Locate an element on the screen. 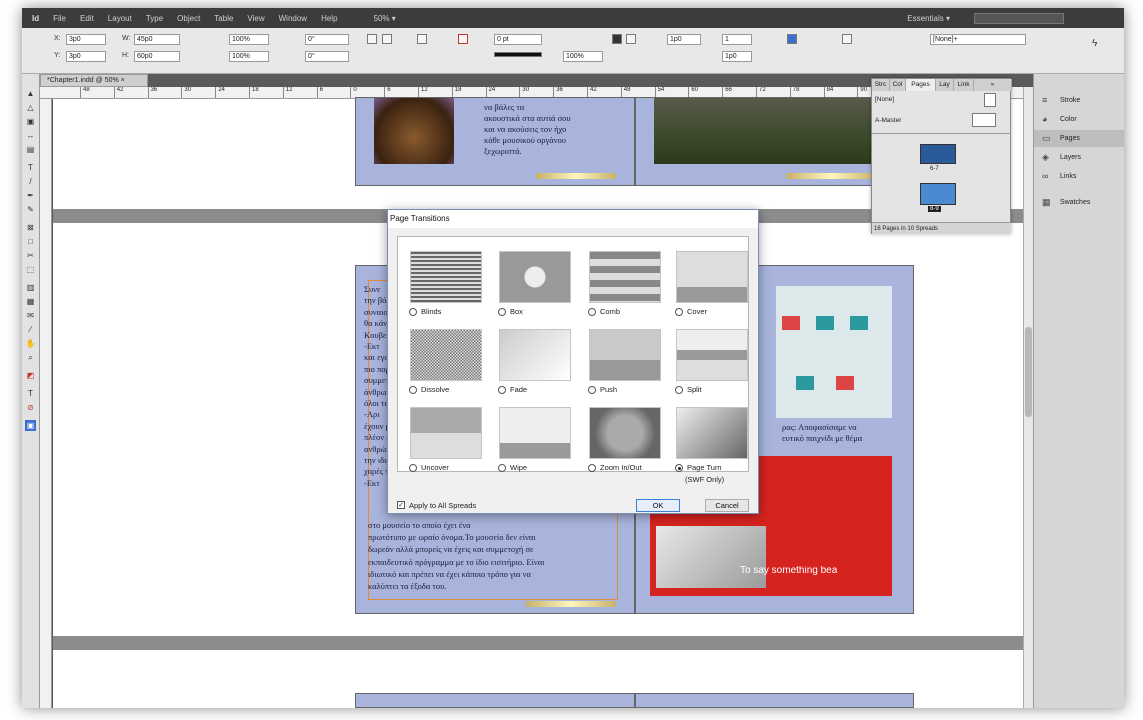 This screenshot has width=1143, height=720. object-style-field: [None]+ is located at coordinates (978, 39).